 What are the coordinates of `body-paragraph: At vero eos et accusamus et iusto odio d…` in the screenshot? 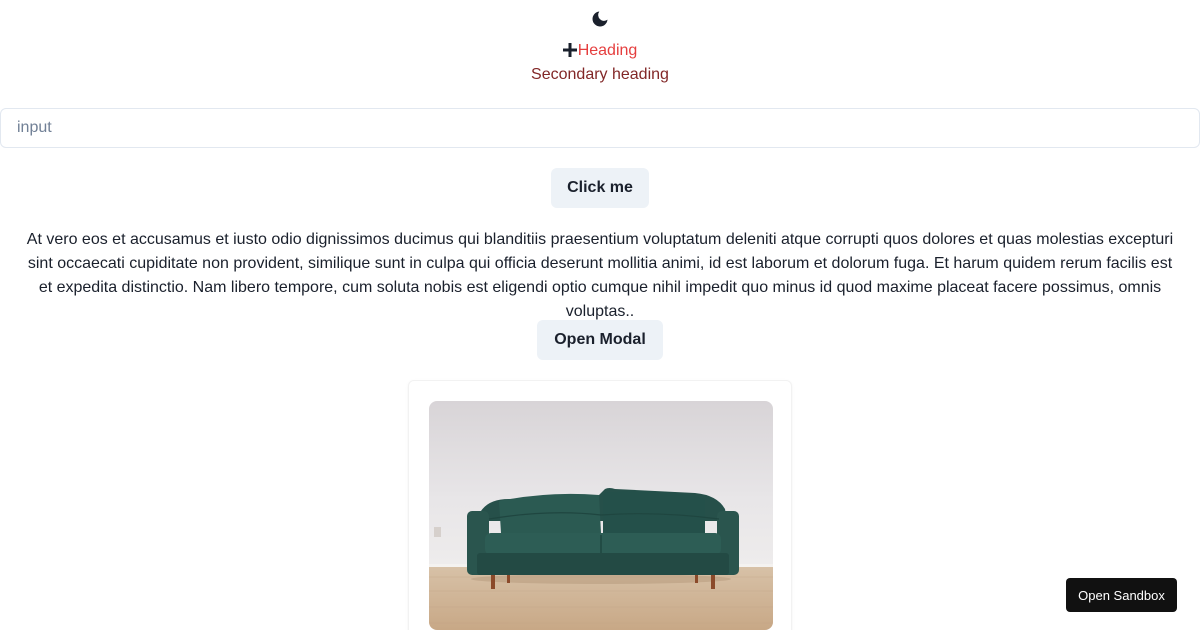 It's located at (600, 275).